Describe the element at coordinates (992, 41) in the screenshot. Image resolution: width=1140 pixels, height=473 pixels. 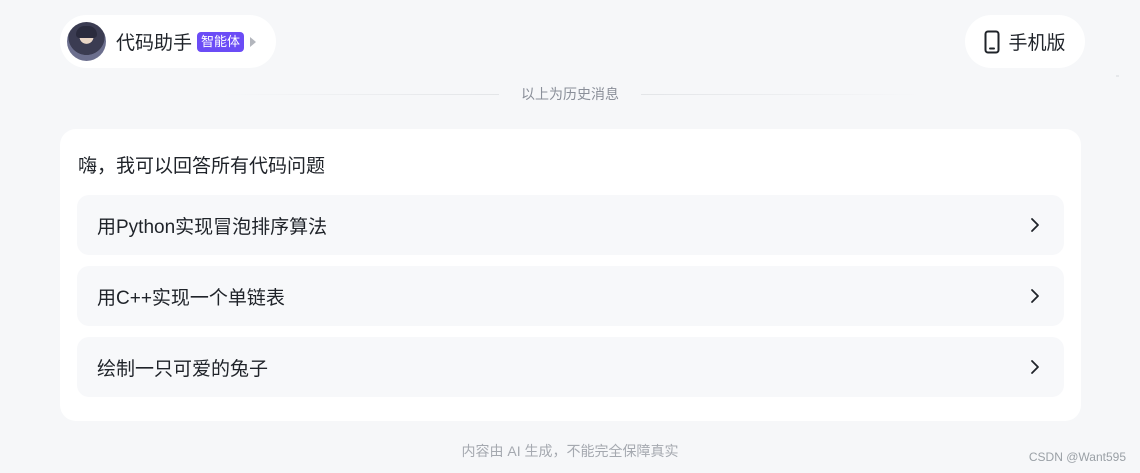
I see `phone-icon` at that location.